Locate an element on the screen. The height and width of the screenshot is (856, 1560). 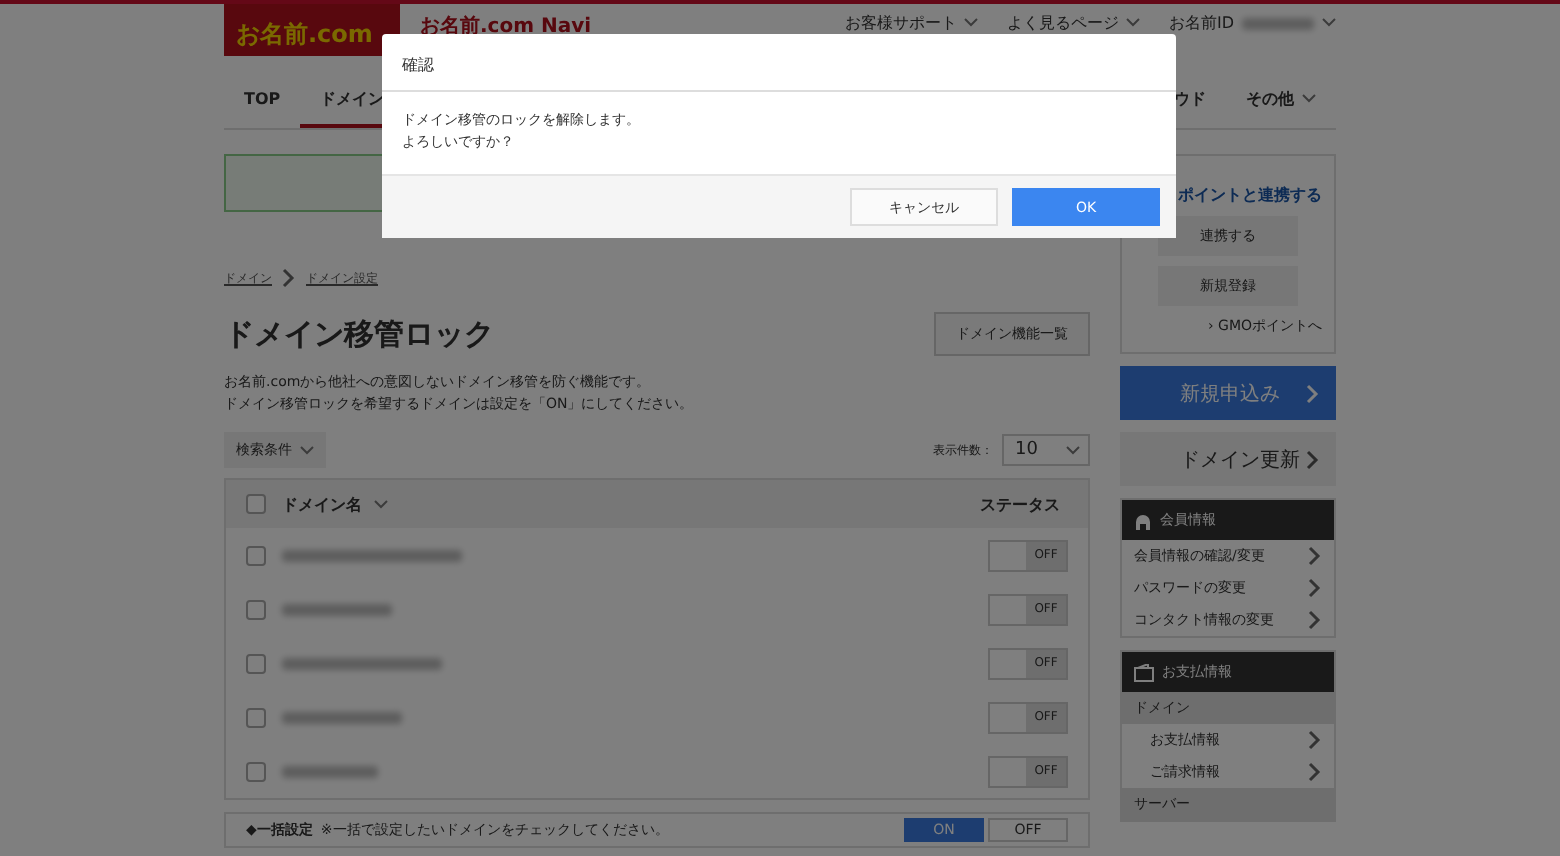
logo: お名前.com is located at coordinates (312, 30).